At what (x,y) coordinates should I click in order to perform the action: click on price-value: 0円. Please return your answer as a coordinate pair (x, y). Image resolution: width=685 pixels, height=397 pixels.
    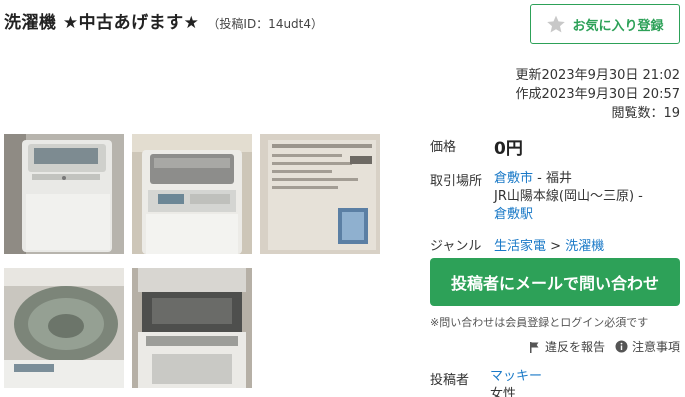
    Looking at the image, I should click on (508, 149).